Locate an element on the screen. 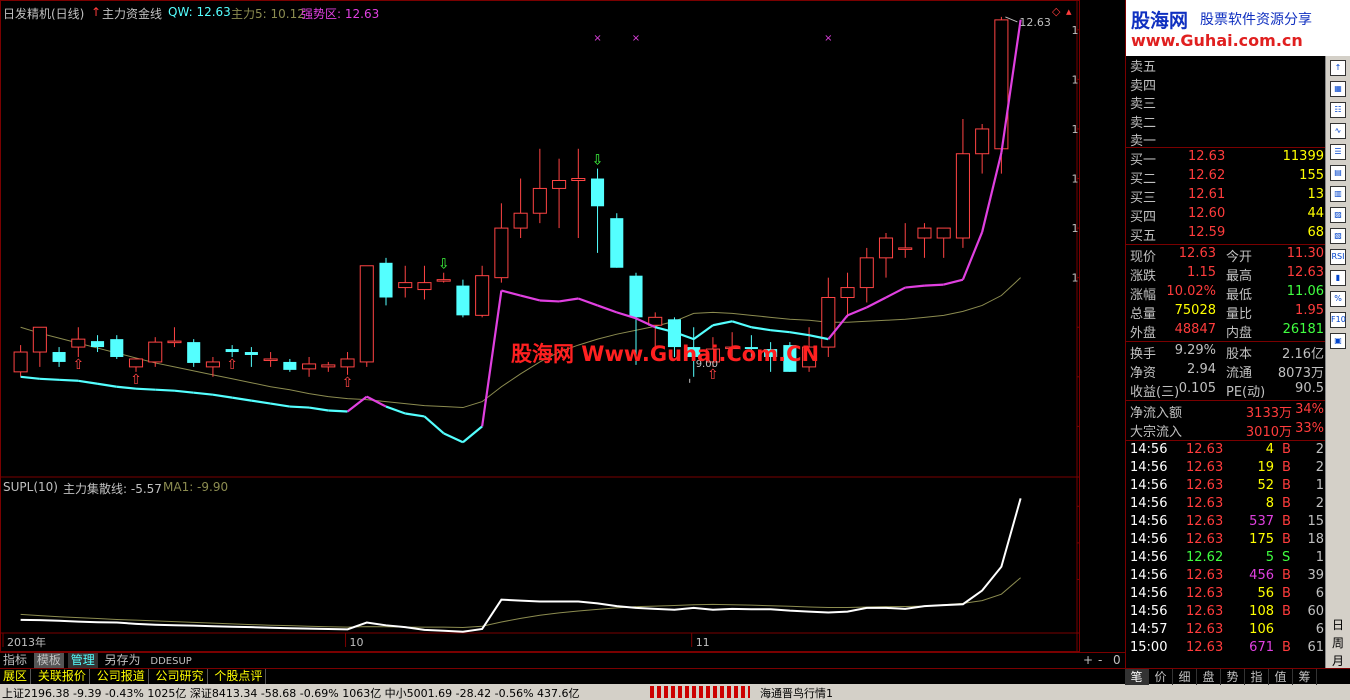 The height and width of the screenshot is (700, 1350). toolbar-manage: 管理 is located at coordinates (82, 660).